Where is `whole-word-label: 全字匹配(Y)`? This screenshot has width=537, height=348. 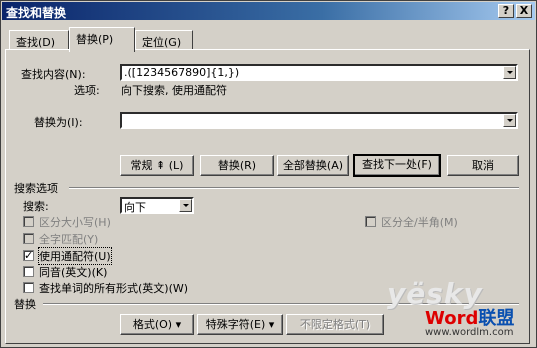
whole-word-label: 全字匹配(Y) is located at coordinates (69, 239).